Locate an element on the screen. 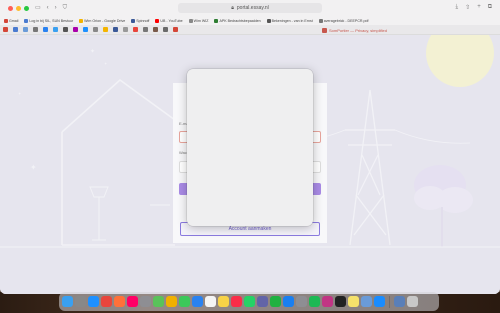  minimize-window-button is located at coordinates (18, 8).